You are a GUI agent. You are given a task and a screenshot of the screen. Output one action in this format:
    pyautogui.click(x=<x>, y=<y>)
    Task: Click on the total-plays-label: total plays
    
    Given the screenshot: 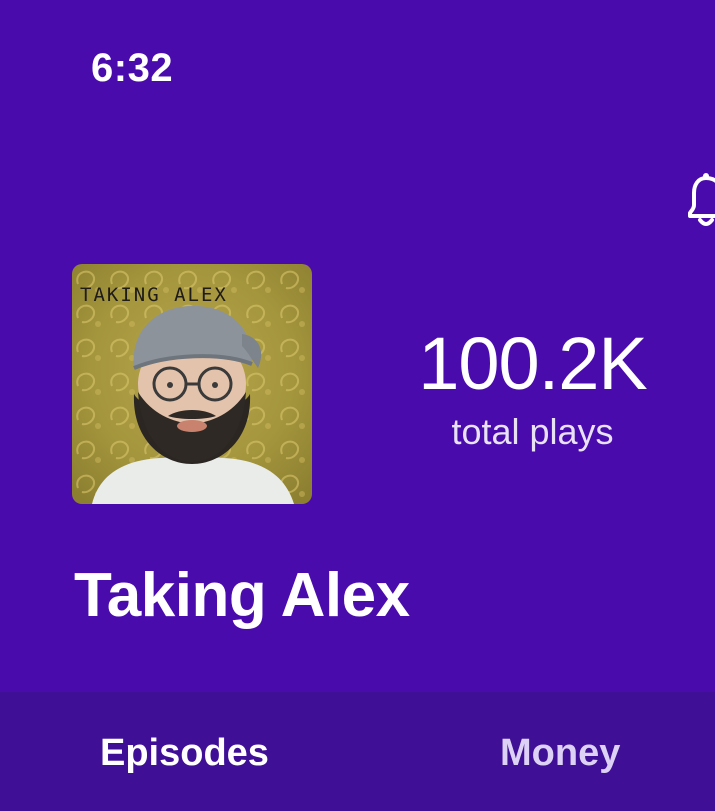 What is the action you would take?
    pyautogui.click(x=532, y=431)
    